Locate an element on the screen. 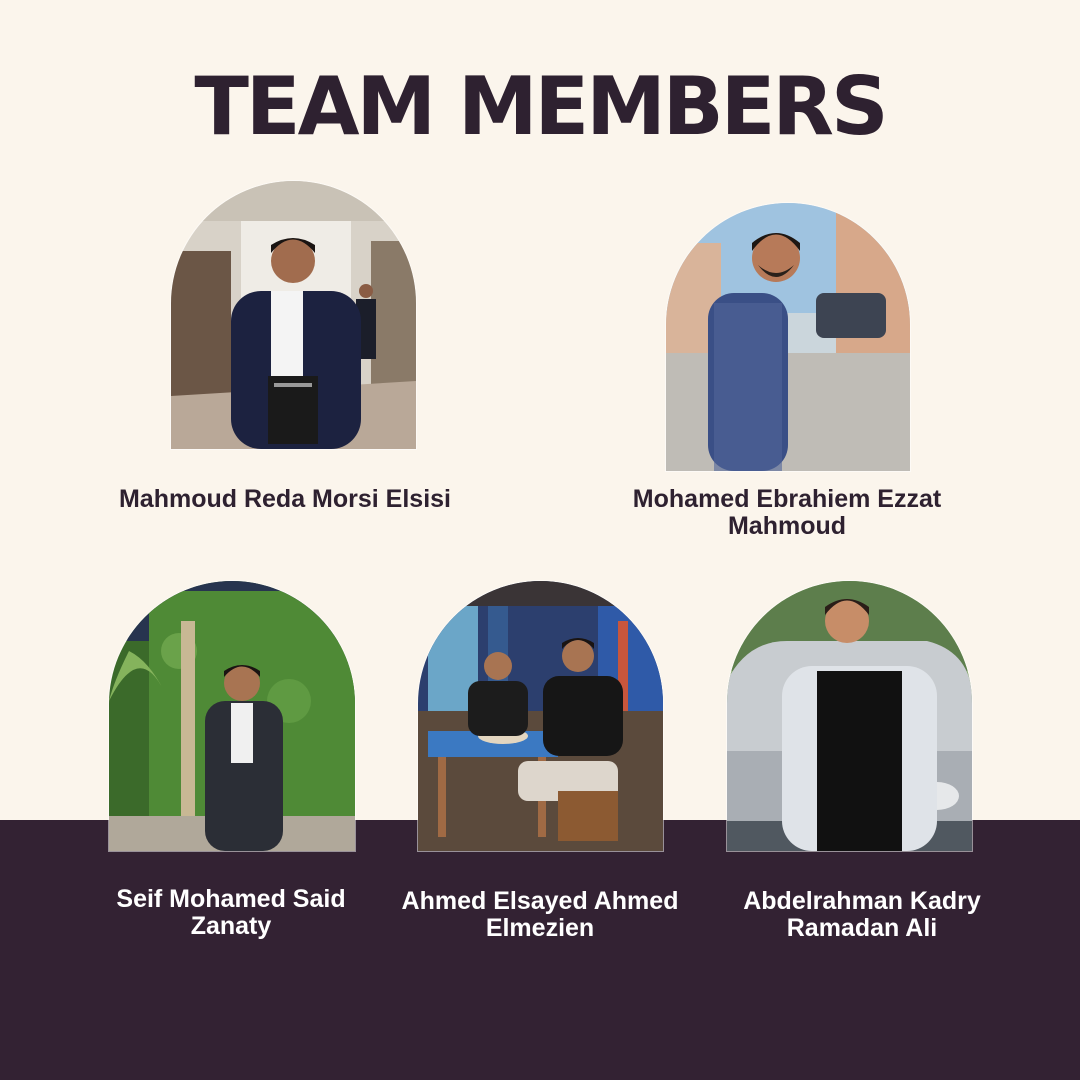 The height and width of the screenshot is (1080, 1080). member-name-5: Abdelrahman Kadry Ramadan Ali is located at coordinates (862, 914).